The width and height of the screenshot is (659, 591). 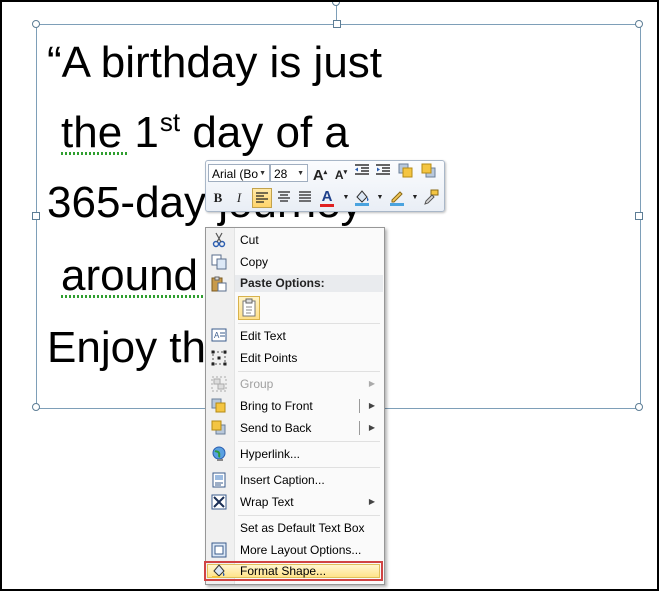 What do you see at coordinates (36, 216) in the screenshot?
I see `resize-handle-left` at bounding box center [36, 216].